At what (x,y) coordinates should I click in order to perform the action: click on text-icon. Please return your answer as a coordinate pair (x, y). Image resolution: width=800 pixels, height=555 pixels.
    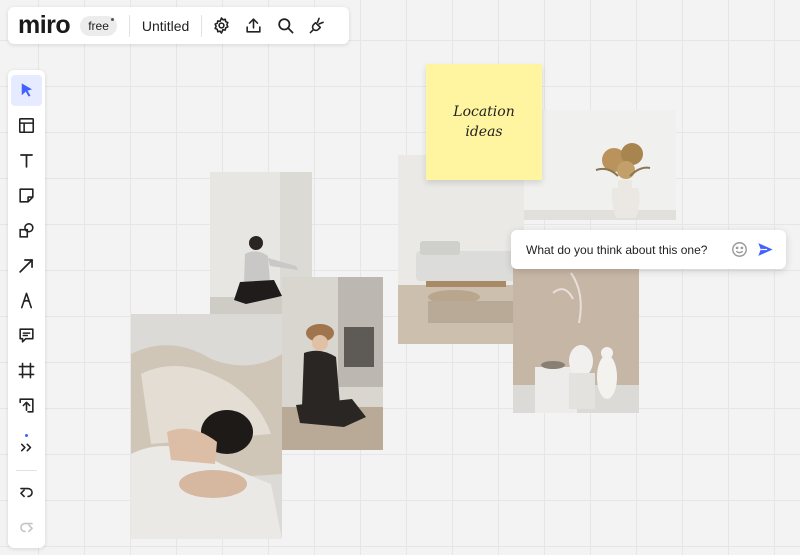
    Looking at the image, I should click on (26, 161).